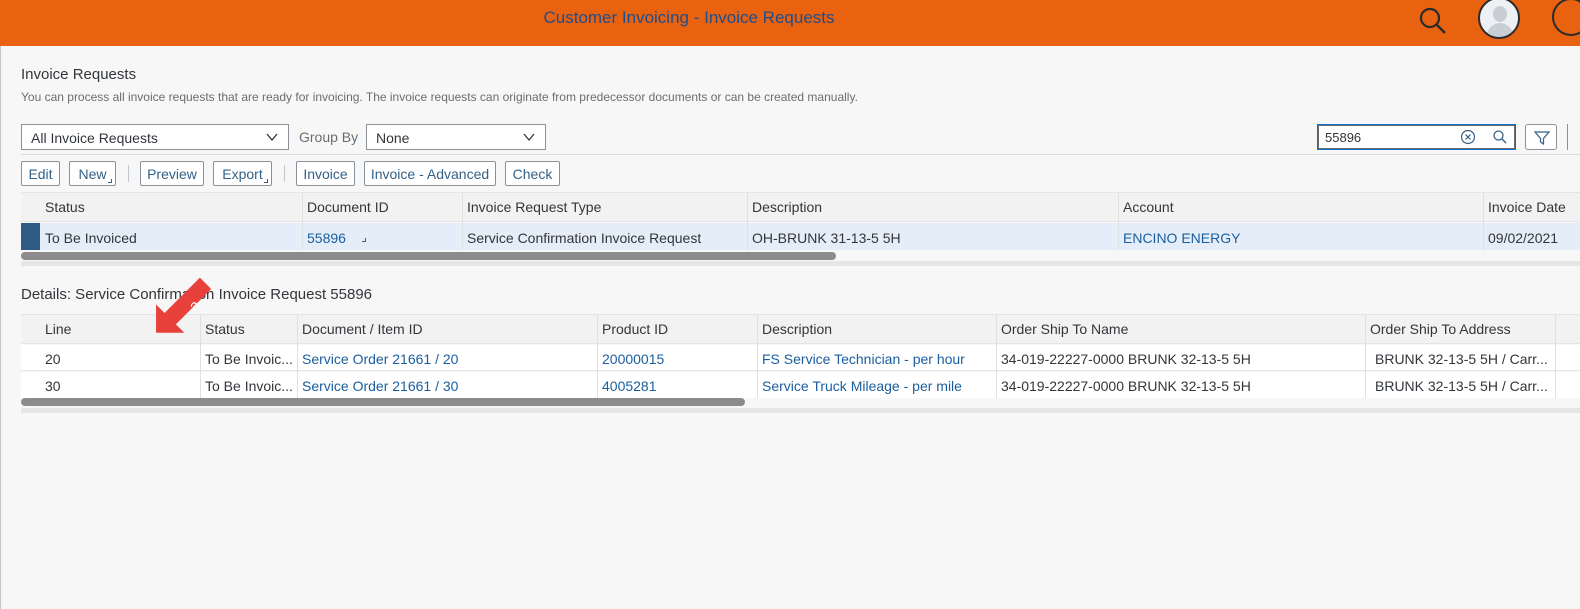  What do you see at coordinates (91, 238) in the screenshot?
I see `row-status: To Be Invoiced` at bounding box center [91, 238].